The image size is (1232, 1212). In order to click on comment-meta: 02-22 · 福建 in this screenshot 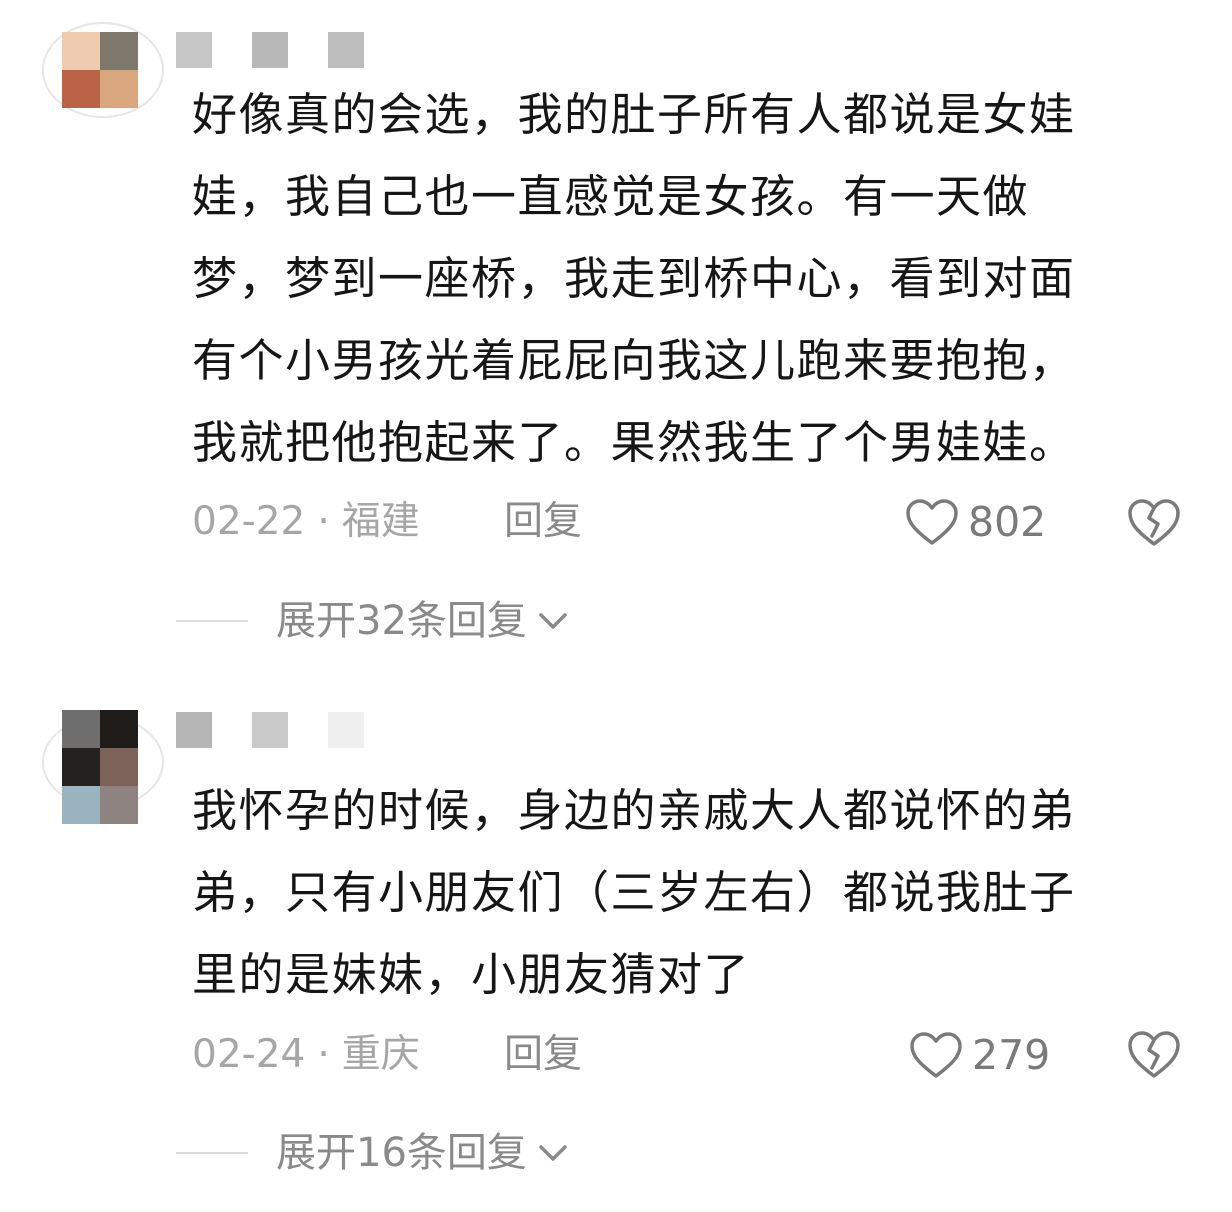, I will do `click(306, 522)`.